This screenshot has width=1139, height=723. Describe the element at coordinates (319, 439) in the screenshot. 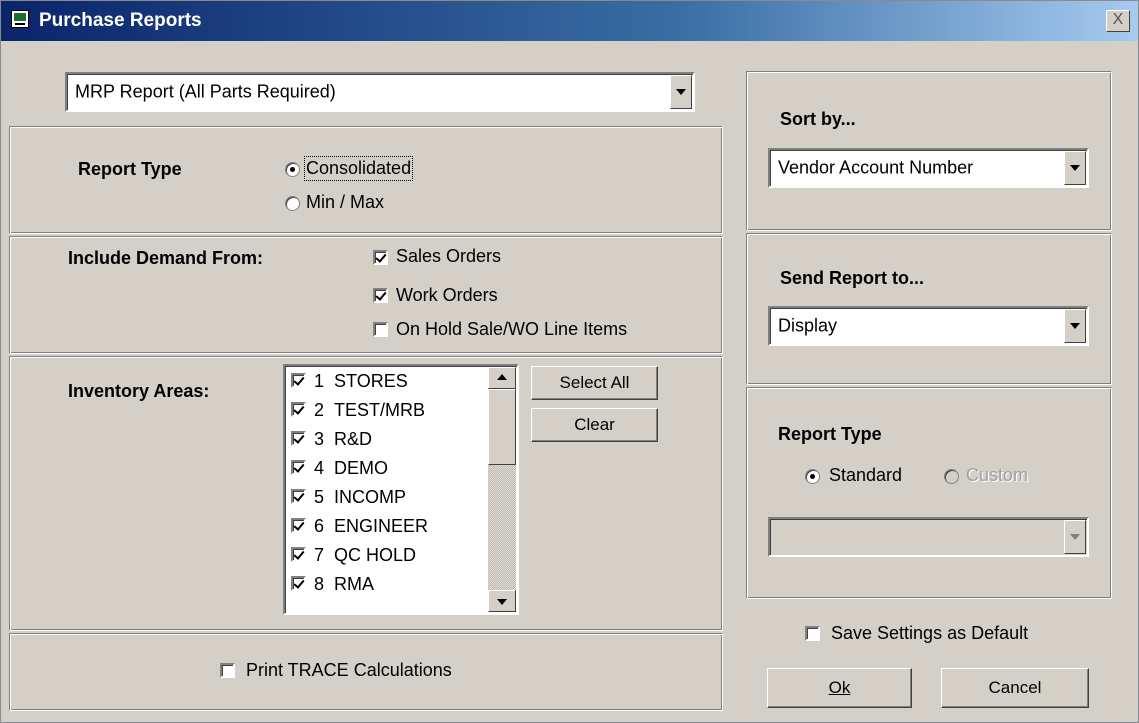

I see `area-number: 3` at that location.